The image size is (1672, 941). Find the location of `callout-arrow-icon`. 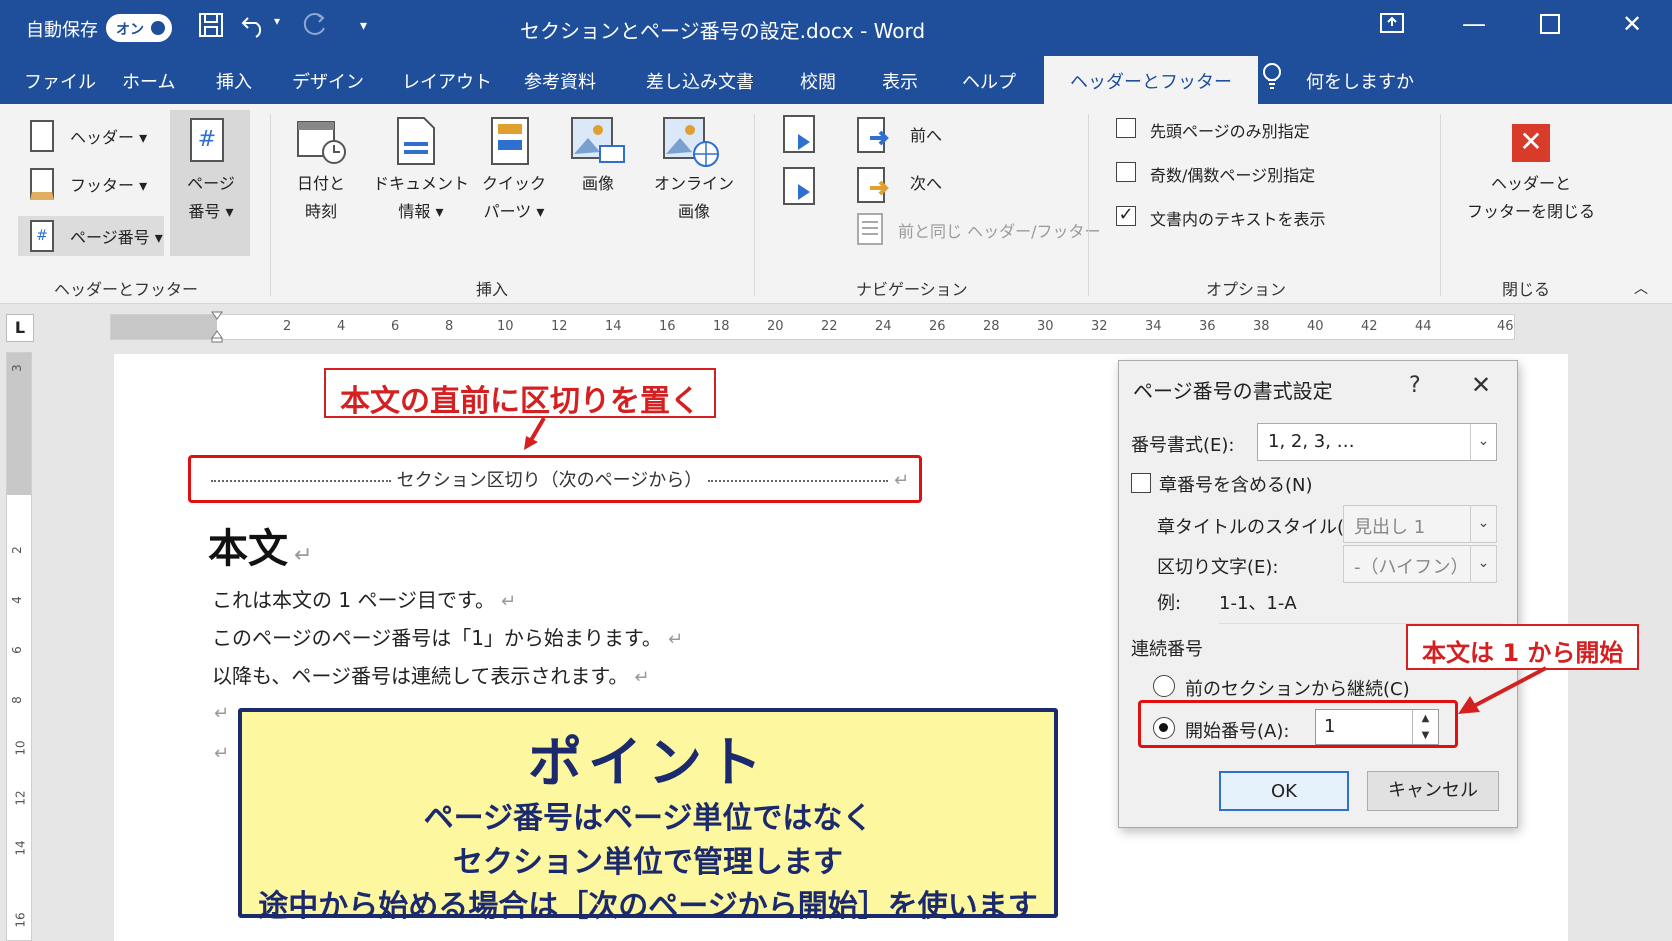

callout-arrow-icon is located at coordinates (535, 433).